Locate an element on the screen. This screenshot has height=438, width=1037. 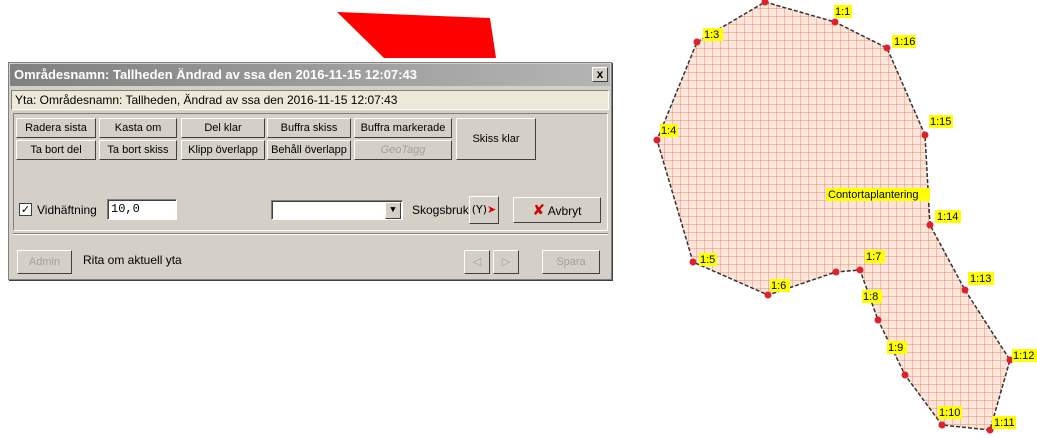
spara-button: Spara is located at coordinates (571, 262).